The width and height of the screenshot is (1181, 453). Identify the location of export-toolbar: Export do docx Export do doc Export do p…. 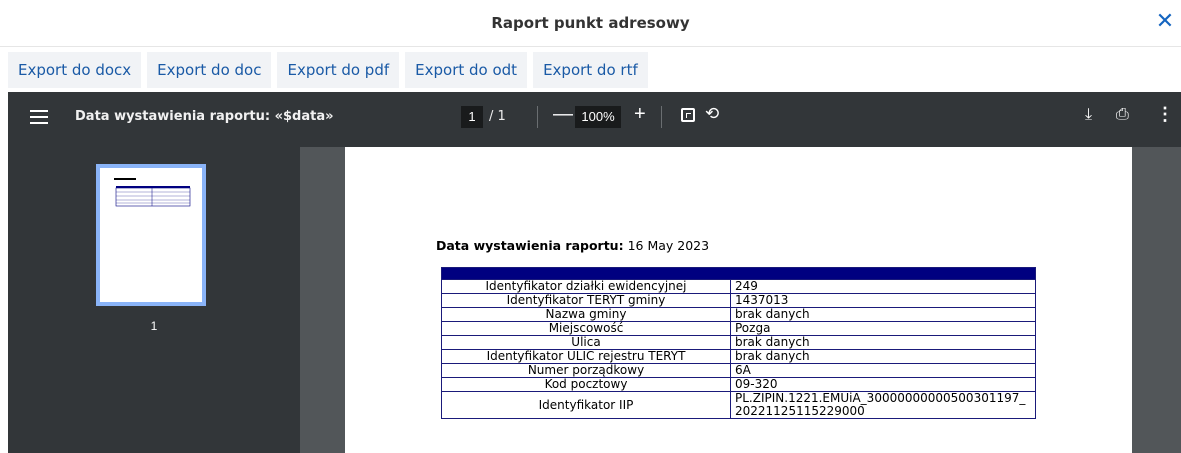
(328, 70).